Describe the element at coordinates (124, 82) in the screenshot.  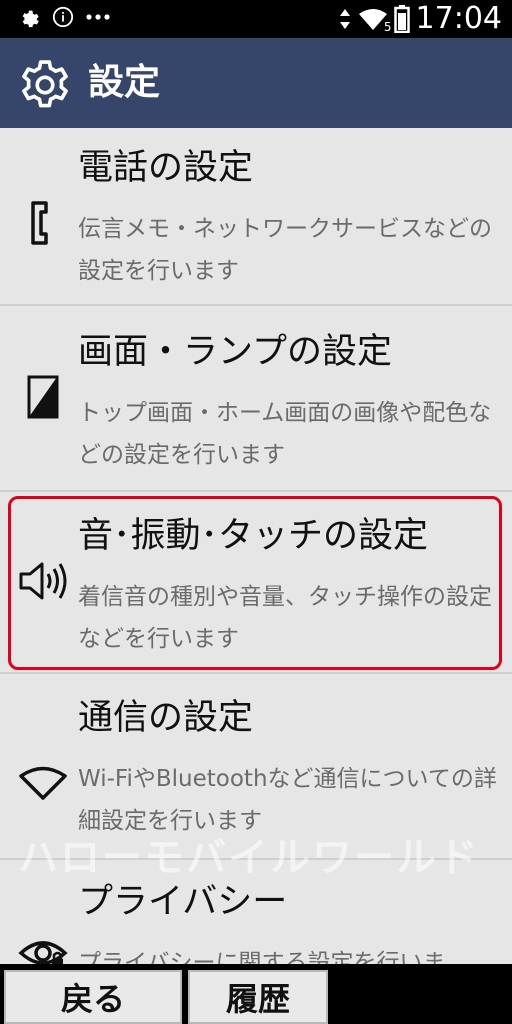
I see `page-title: 設定` at that location.